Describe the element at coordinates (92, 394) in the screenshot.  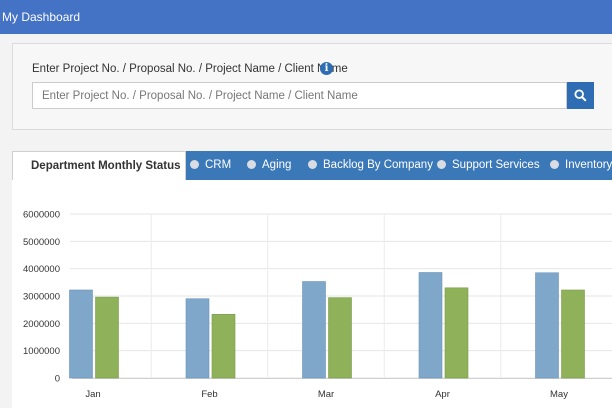
I see `x-tick-label: Jan` at that location.